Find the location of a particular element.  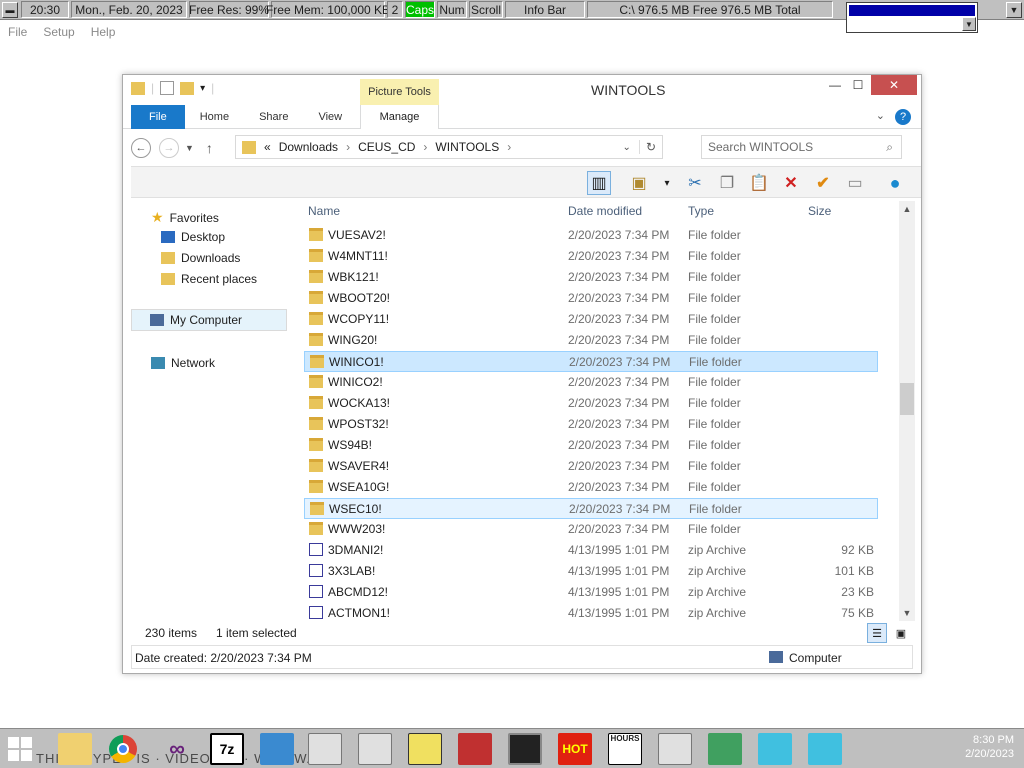

table-row: VUESAV2! 2/20/2023 7:34 PM File folder is located at coordinates (591, 235).